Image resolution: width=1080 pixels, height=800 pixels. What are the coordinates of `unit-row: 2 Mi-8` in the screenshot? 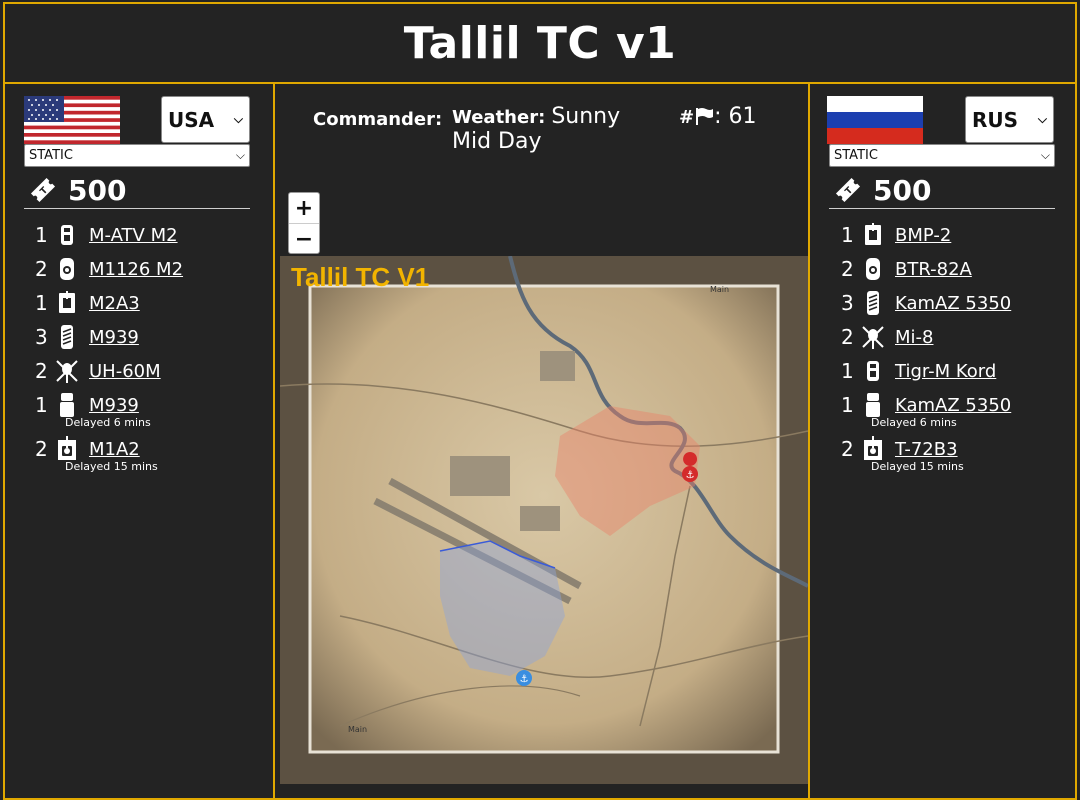 It's located at (956, 337).